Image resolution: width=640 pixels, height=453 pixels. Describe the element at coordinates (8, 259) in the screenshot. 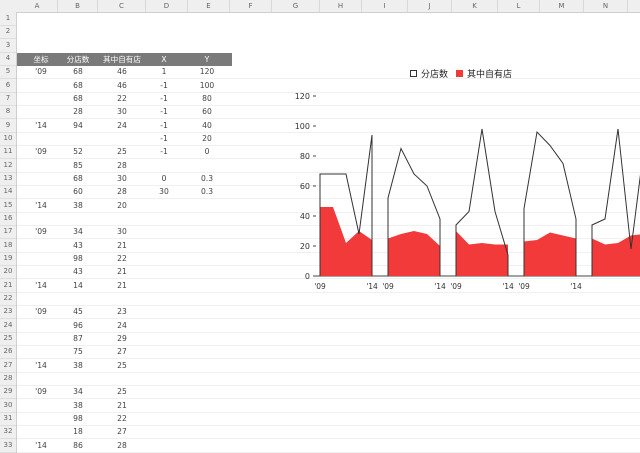

I see `row-header-19: 19` at that location.